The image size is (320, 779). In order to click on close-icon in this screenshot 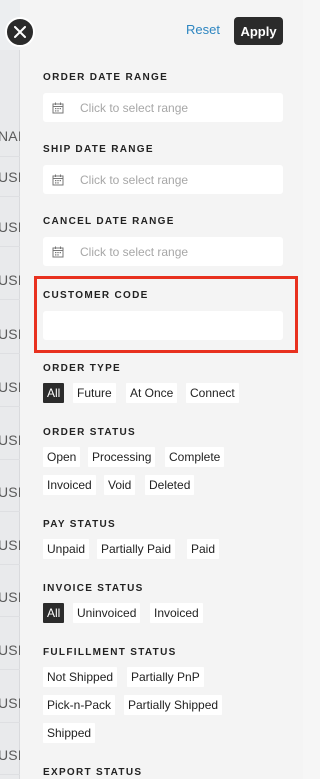, I will do `click(20, 32)`.